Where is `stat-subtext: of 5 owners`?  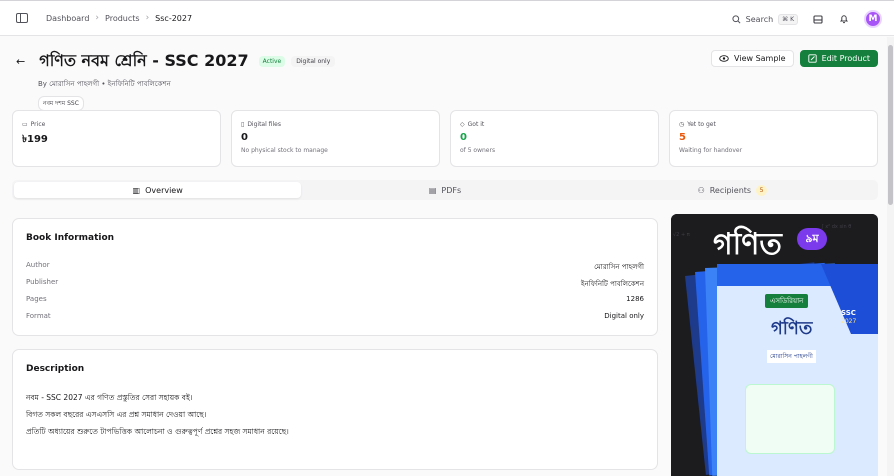
stat-subtext: of 5 owners is located at coordinates (478, 150).